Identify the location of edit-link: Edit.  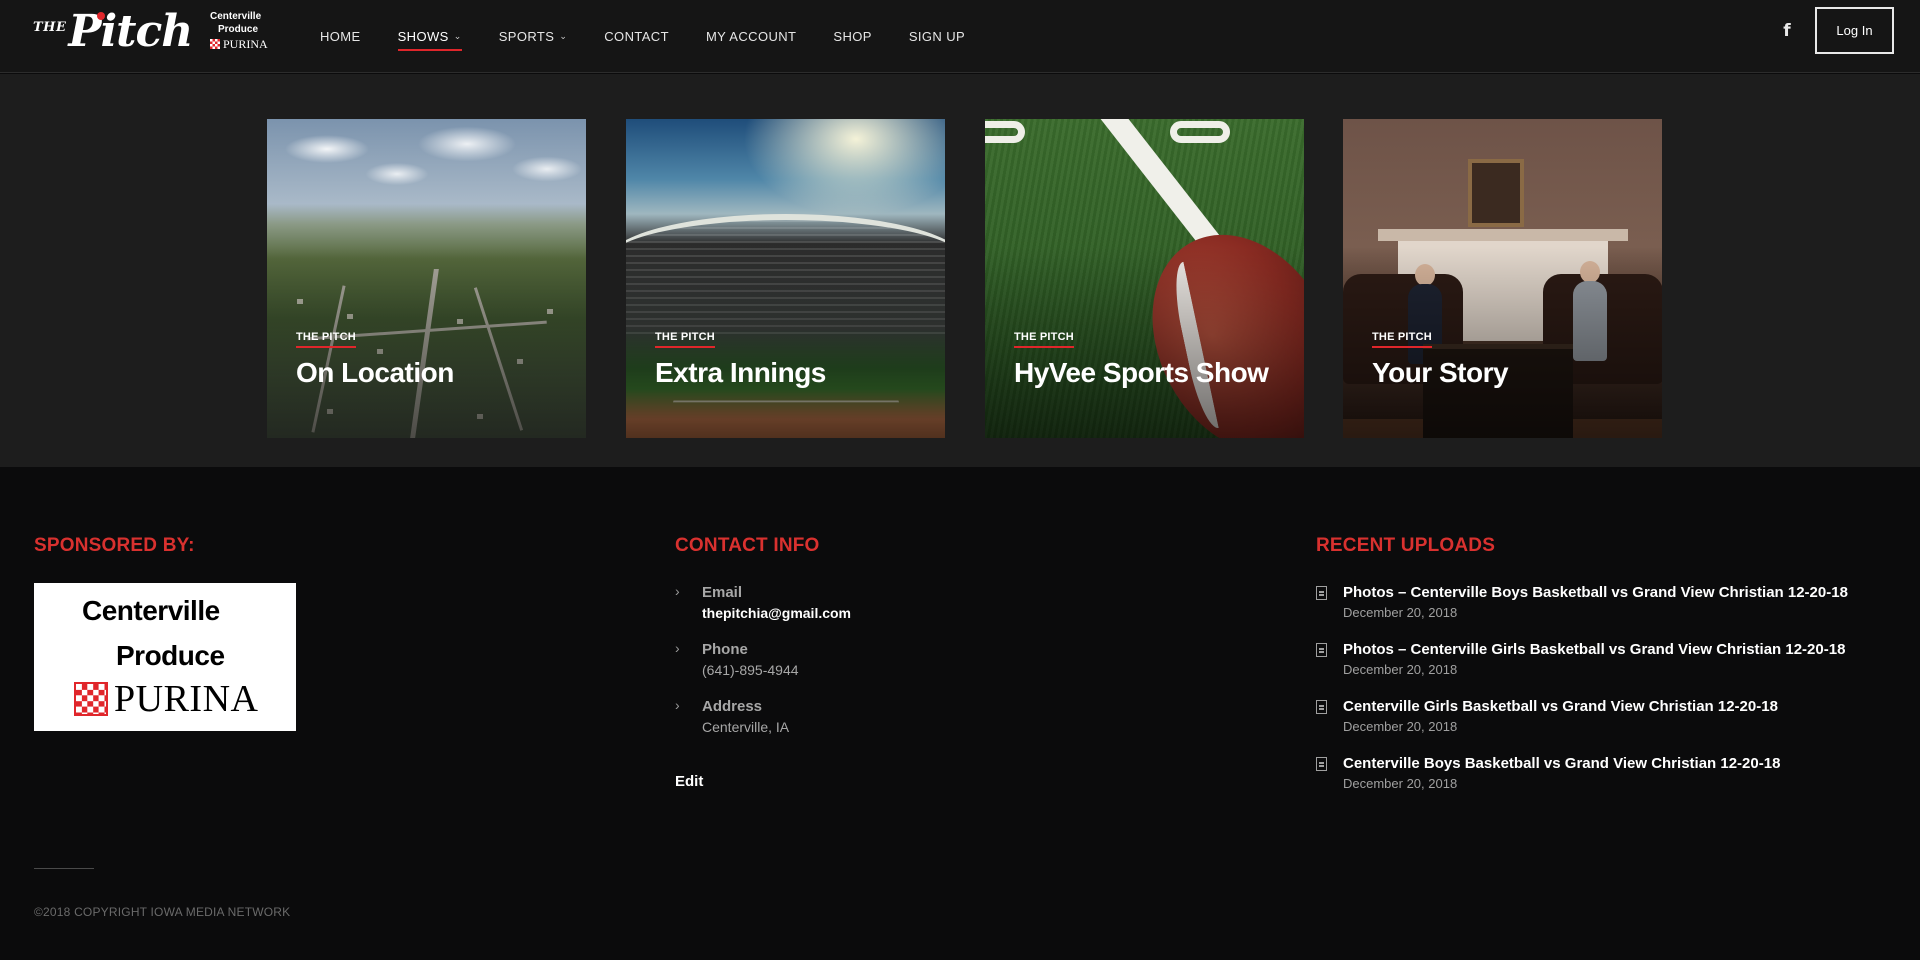
(689, 781).